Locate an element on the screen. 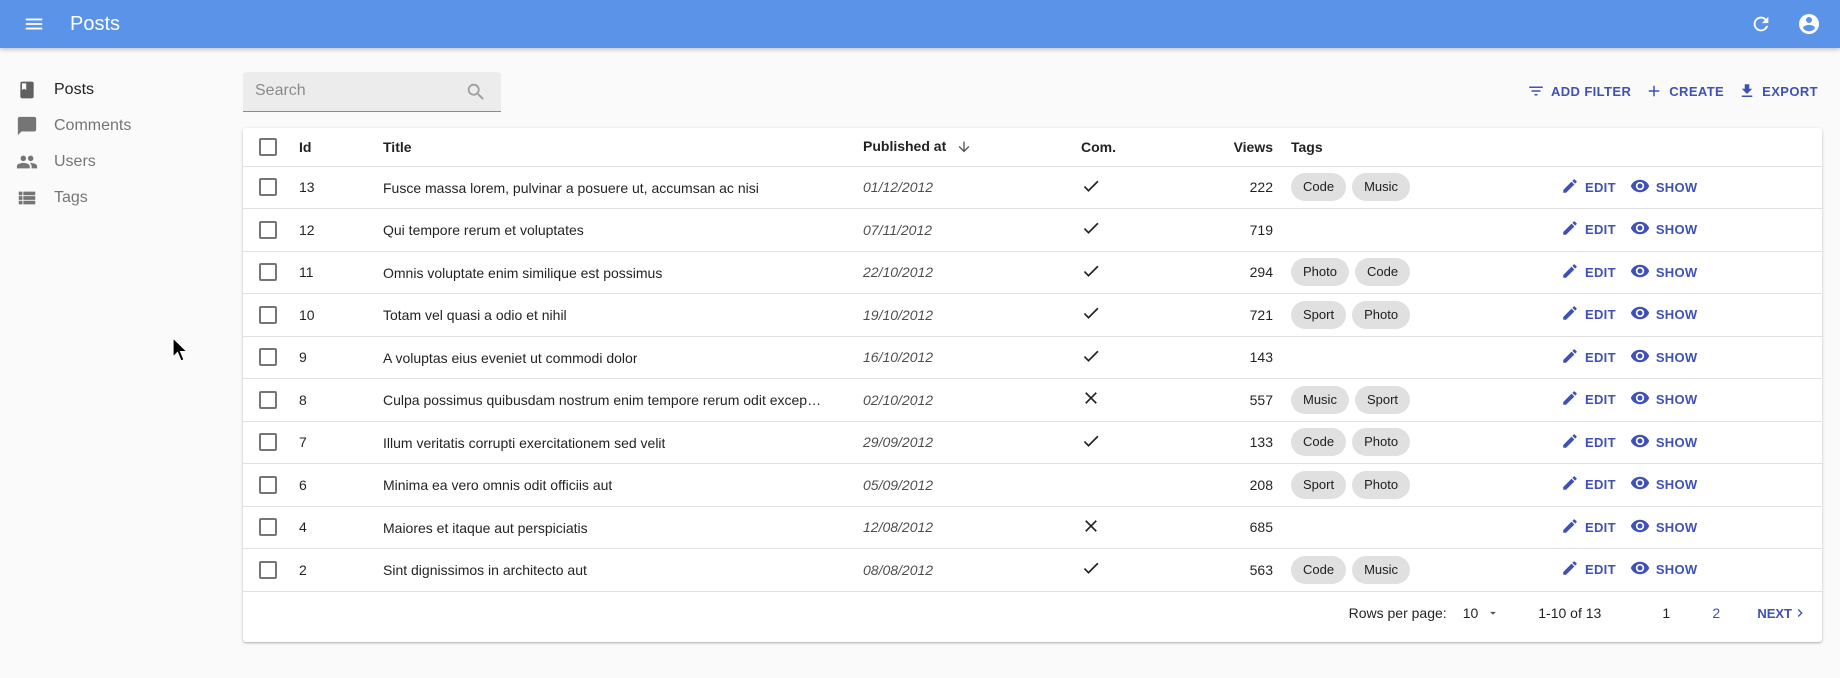 The width and height of the screenshot is (1840, 678). column-header-com: Com. is located at coordinates (1116, 147).